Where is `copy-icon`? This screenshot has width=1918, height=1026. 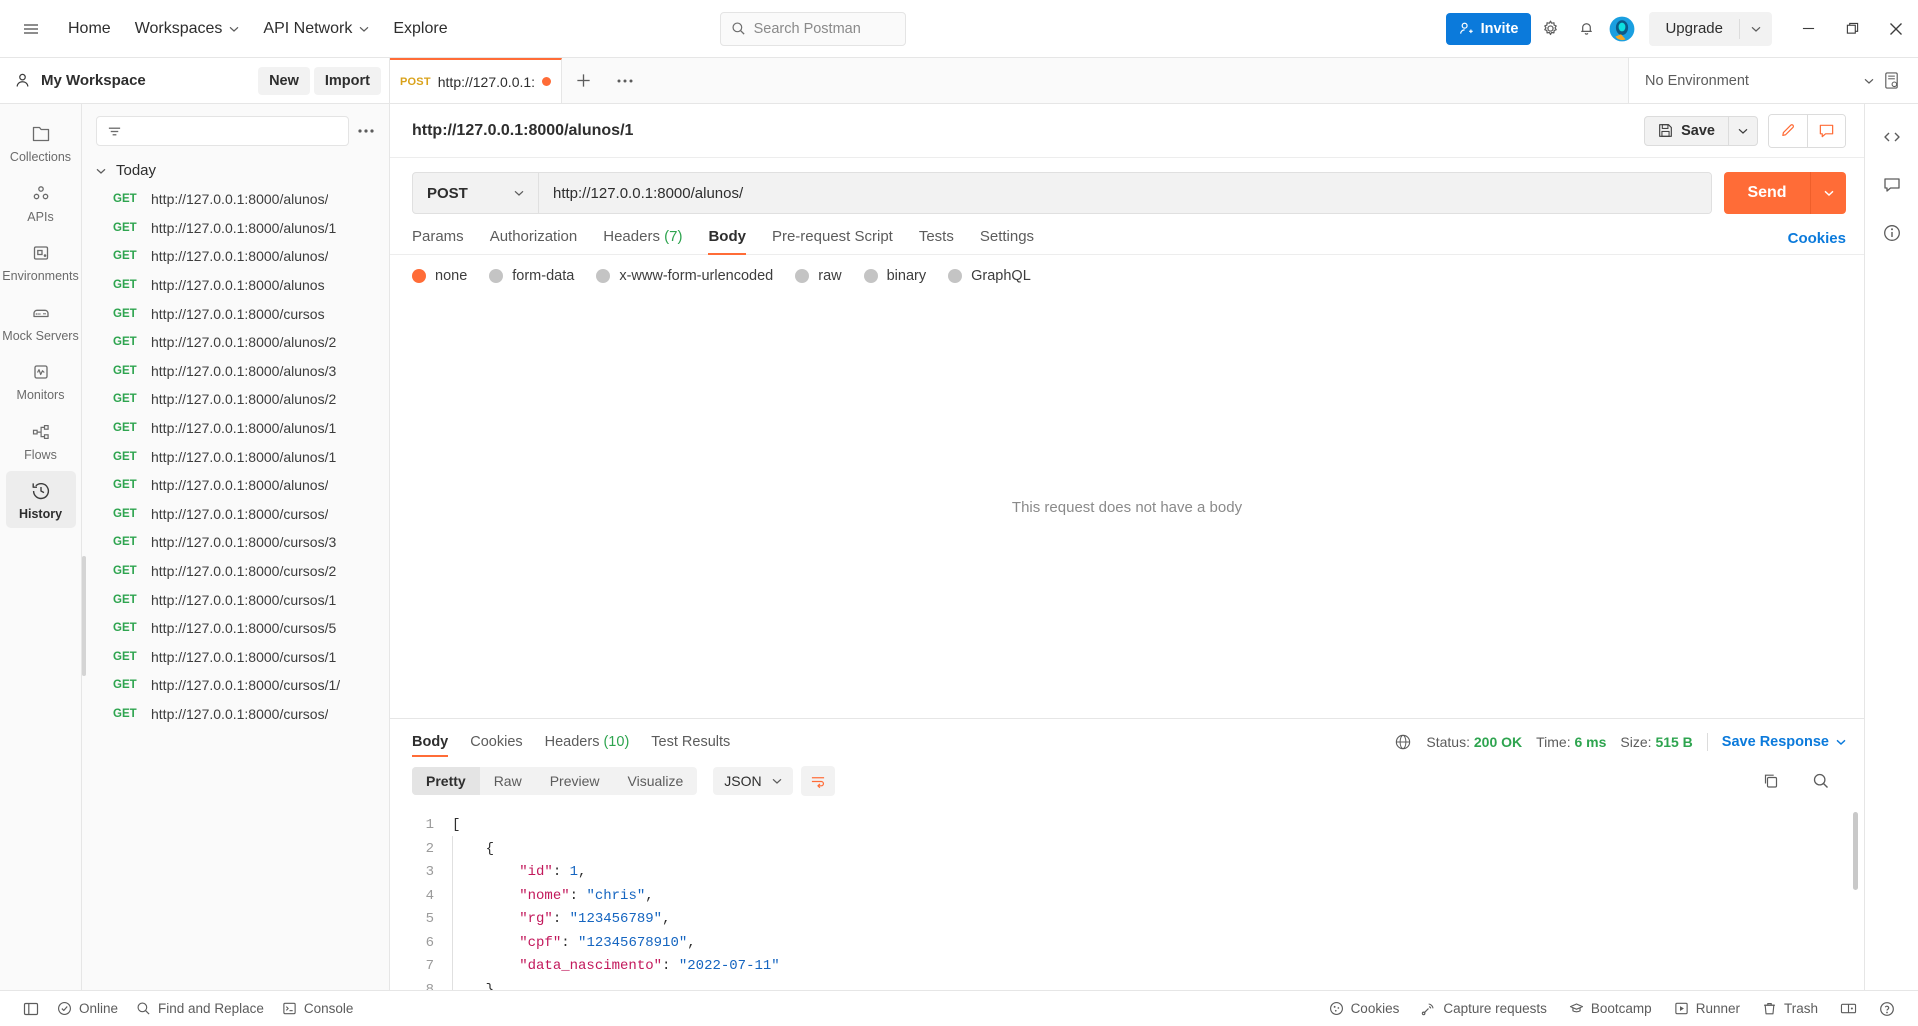 copy-icon is located at coordinates (1771, 781).